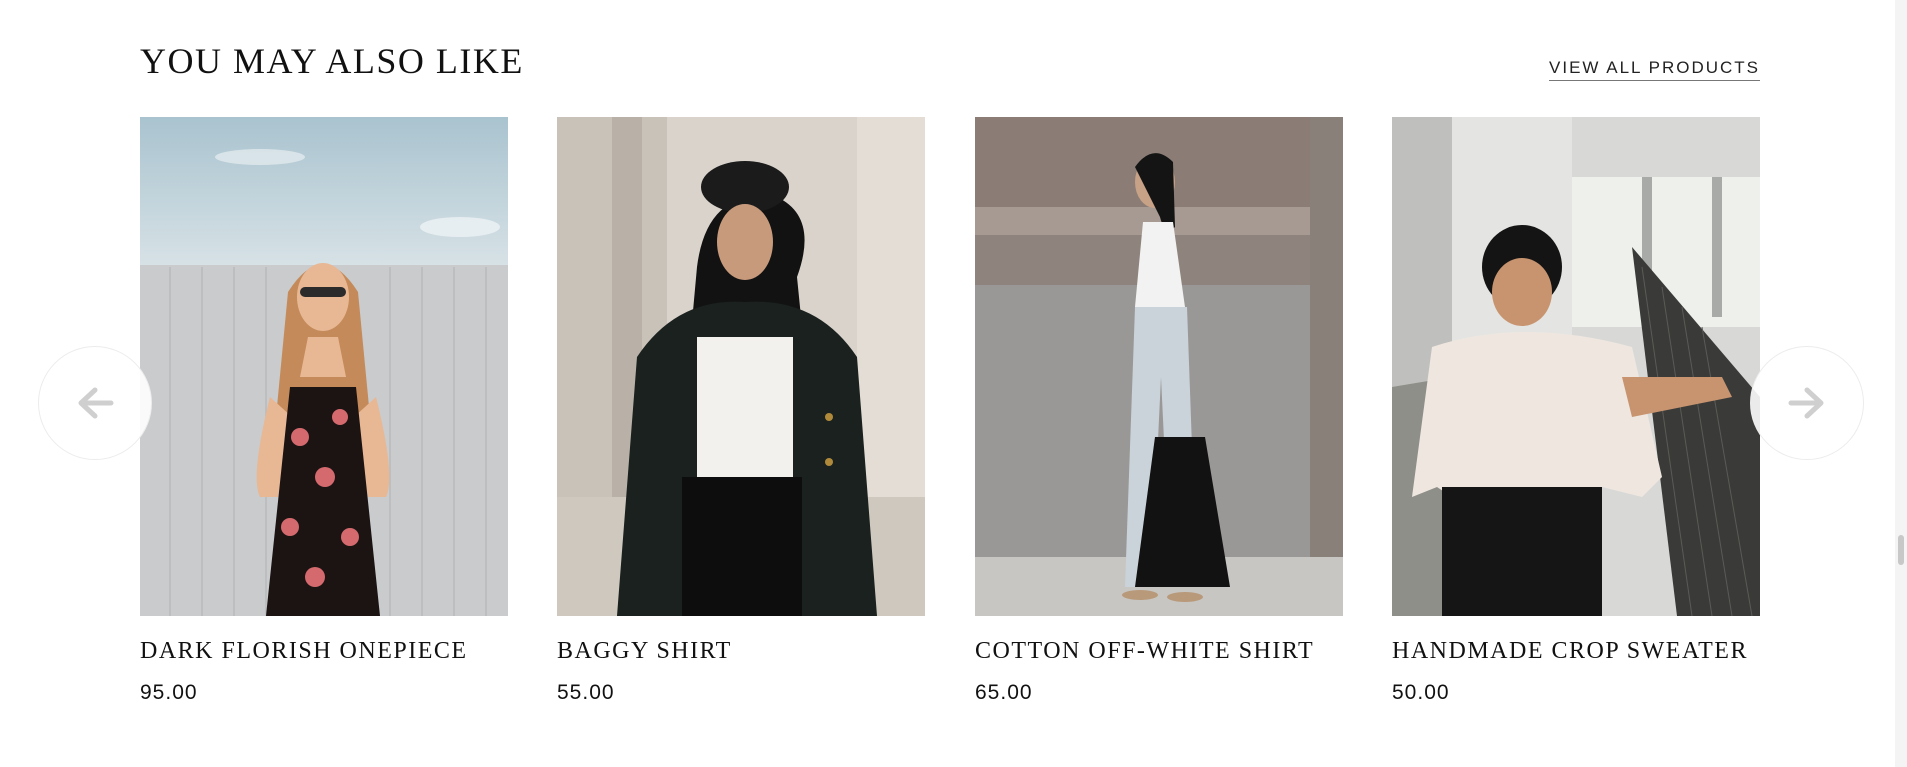 The image size is (1907, 767). Describe the element at coordinates (586, 692) in the screenshot. I see `product-price: 55.00` at that location.